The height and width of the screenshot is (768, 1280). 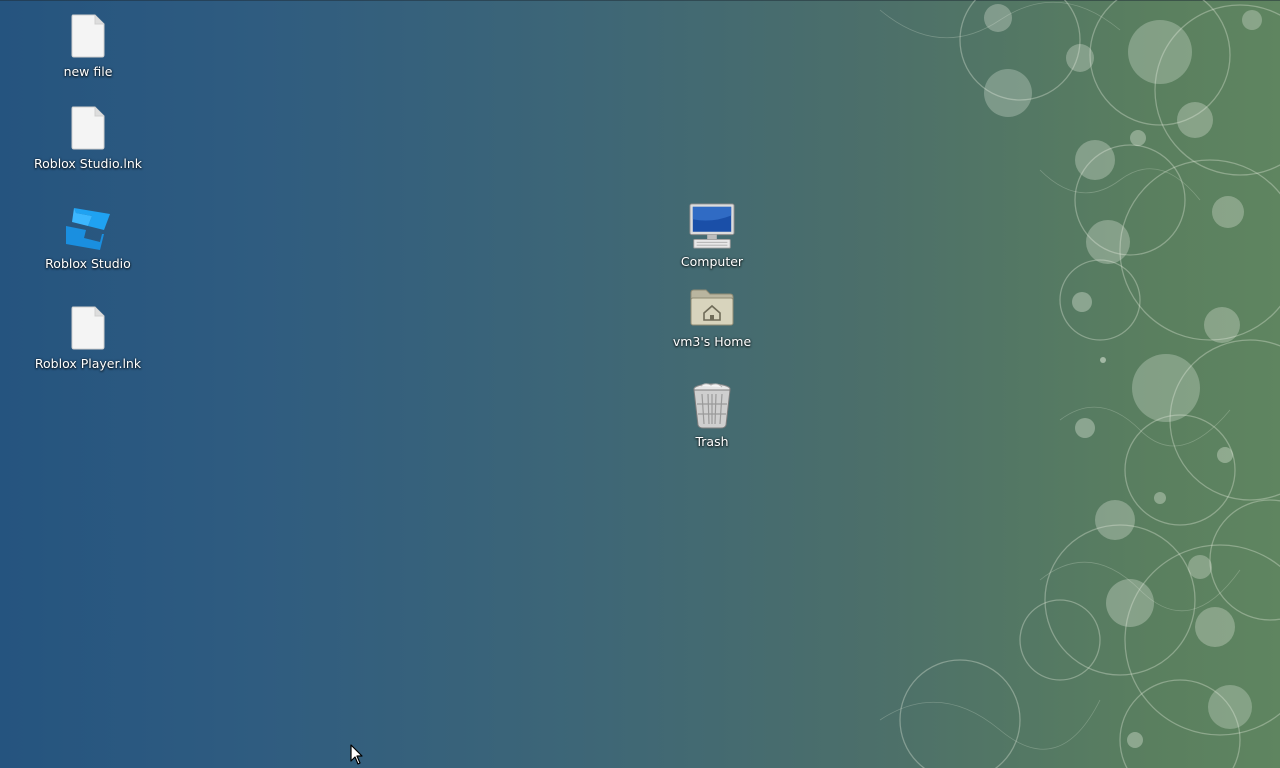 What do you see at coordinates (88, 228) in the screenshot?
I see `roblox-studio-icon` at bounding box center [88, 228].